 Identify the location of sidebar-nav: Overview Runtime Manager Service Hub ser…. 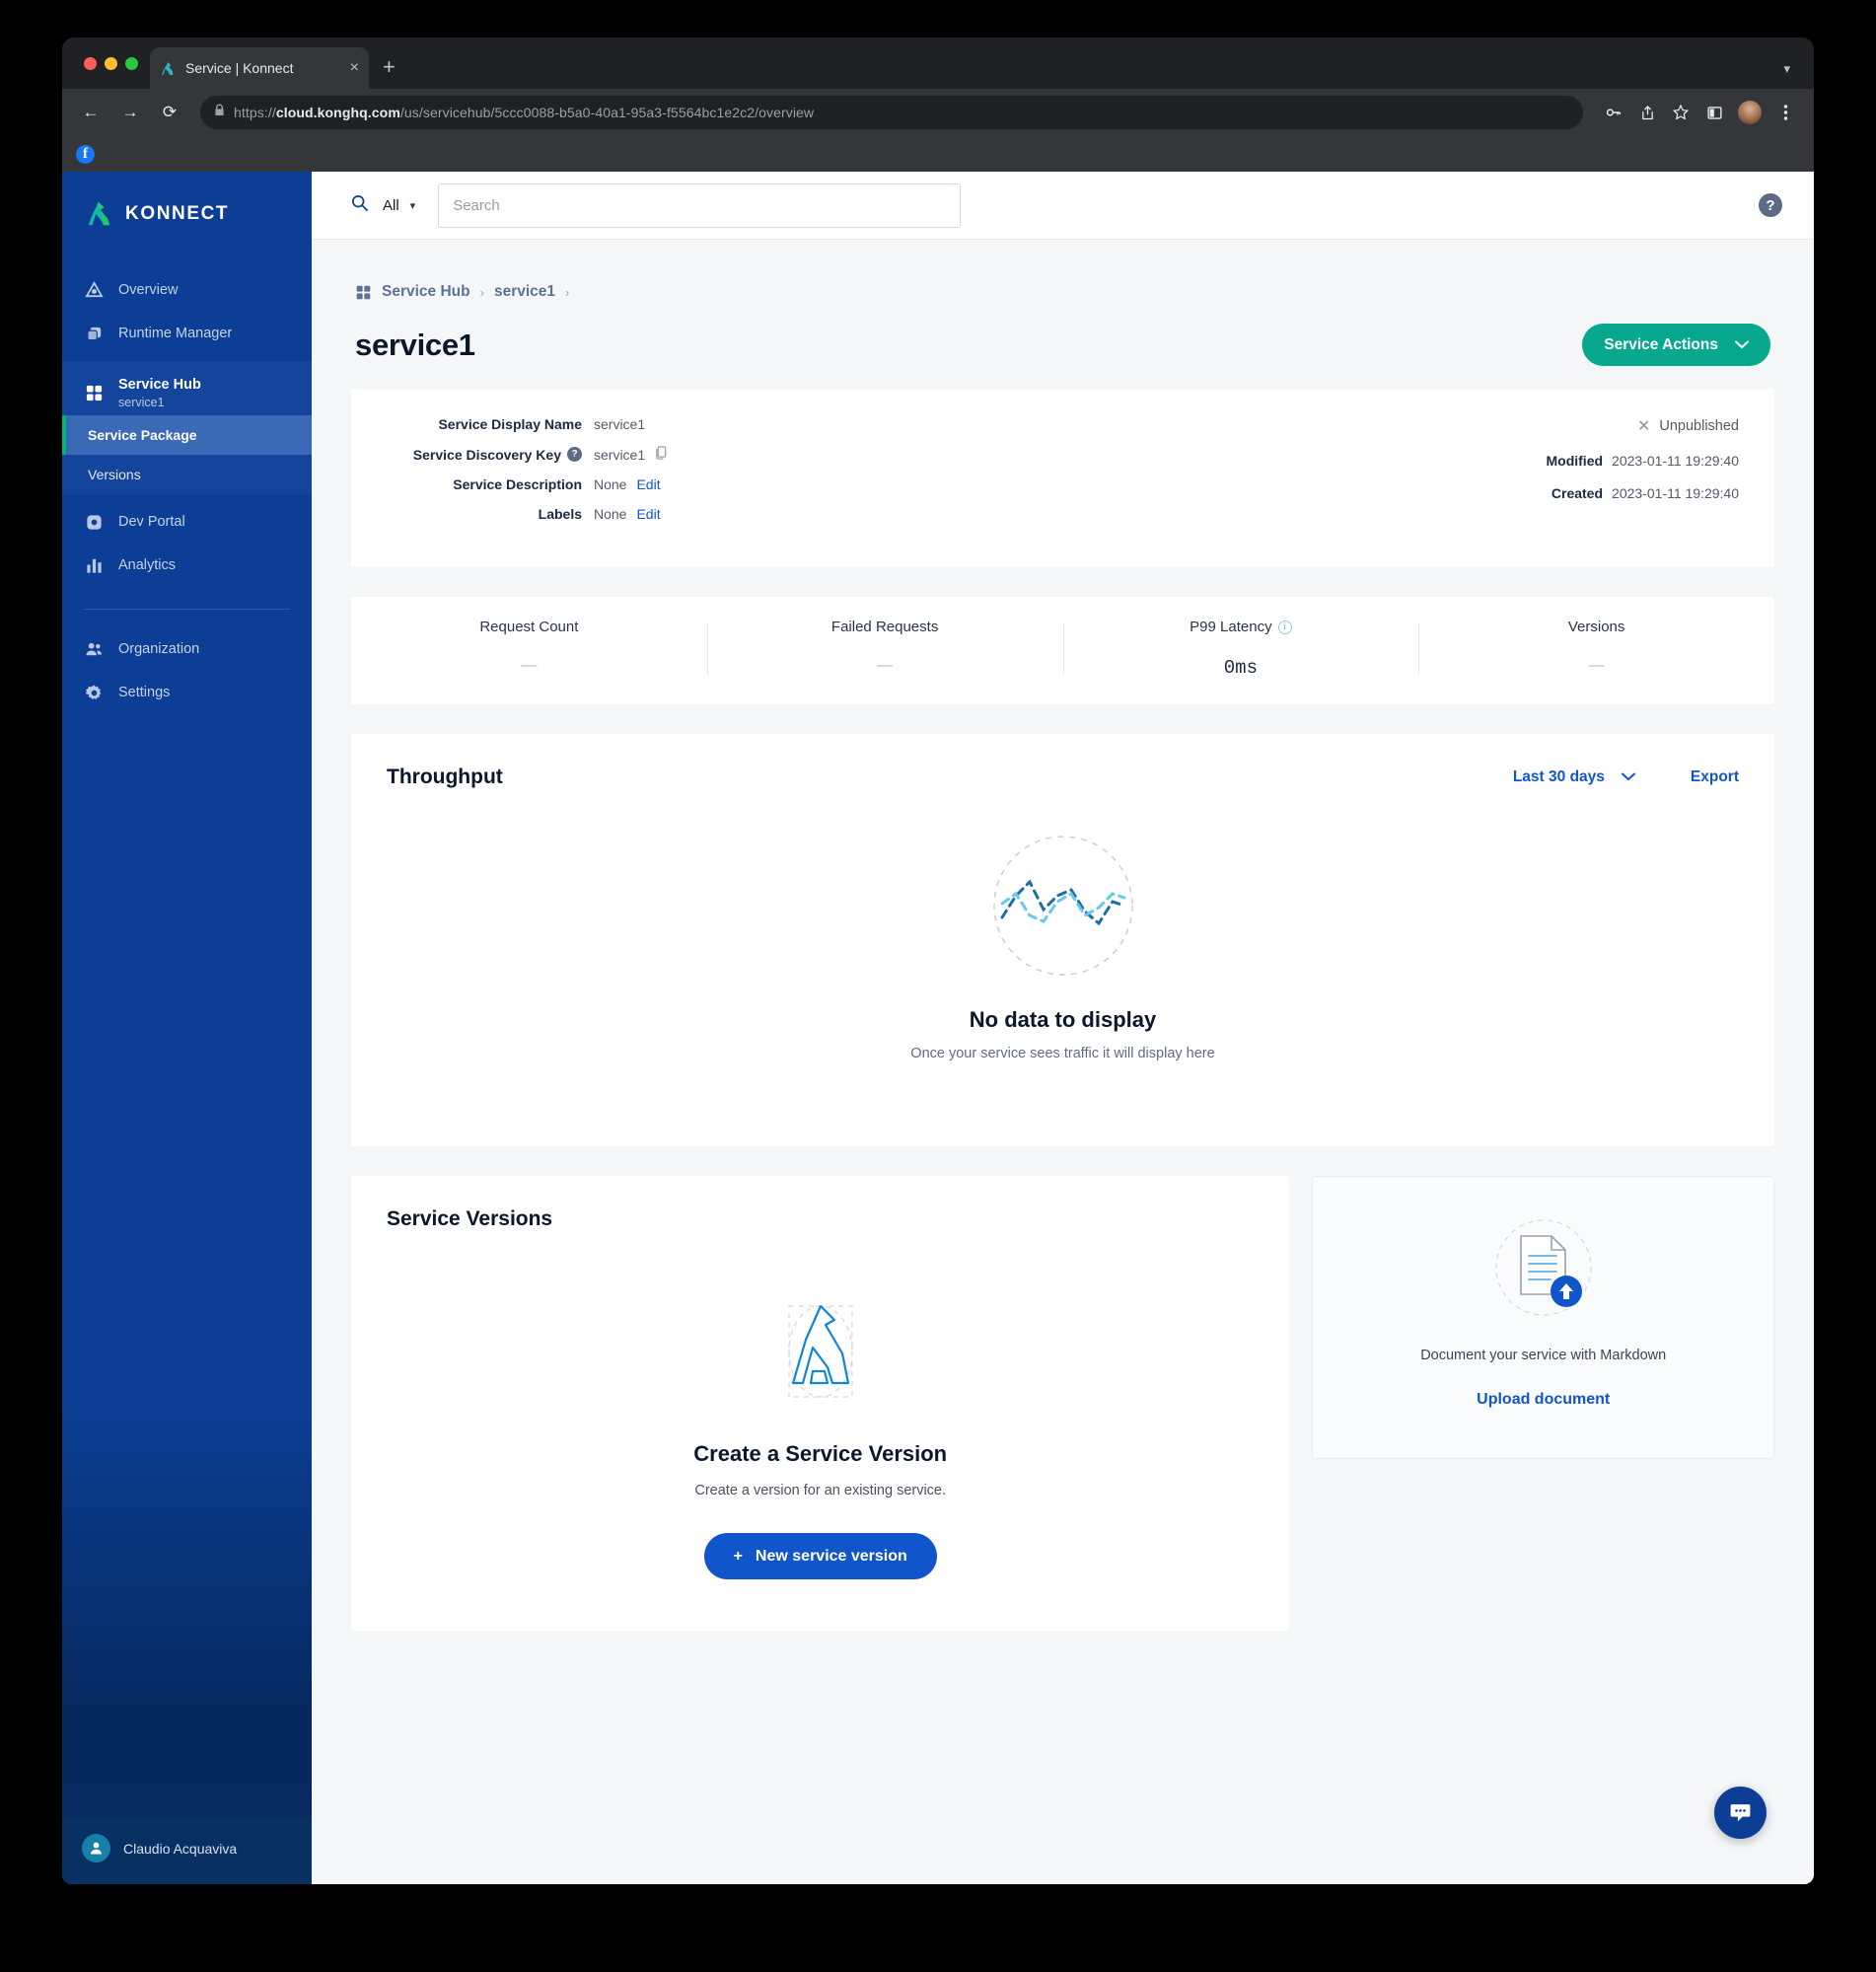
(187, 486).